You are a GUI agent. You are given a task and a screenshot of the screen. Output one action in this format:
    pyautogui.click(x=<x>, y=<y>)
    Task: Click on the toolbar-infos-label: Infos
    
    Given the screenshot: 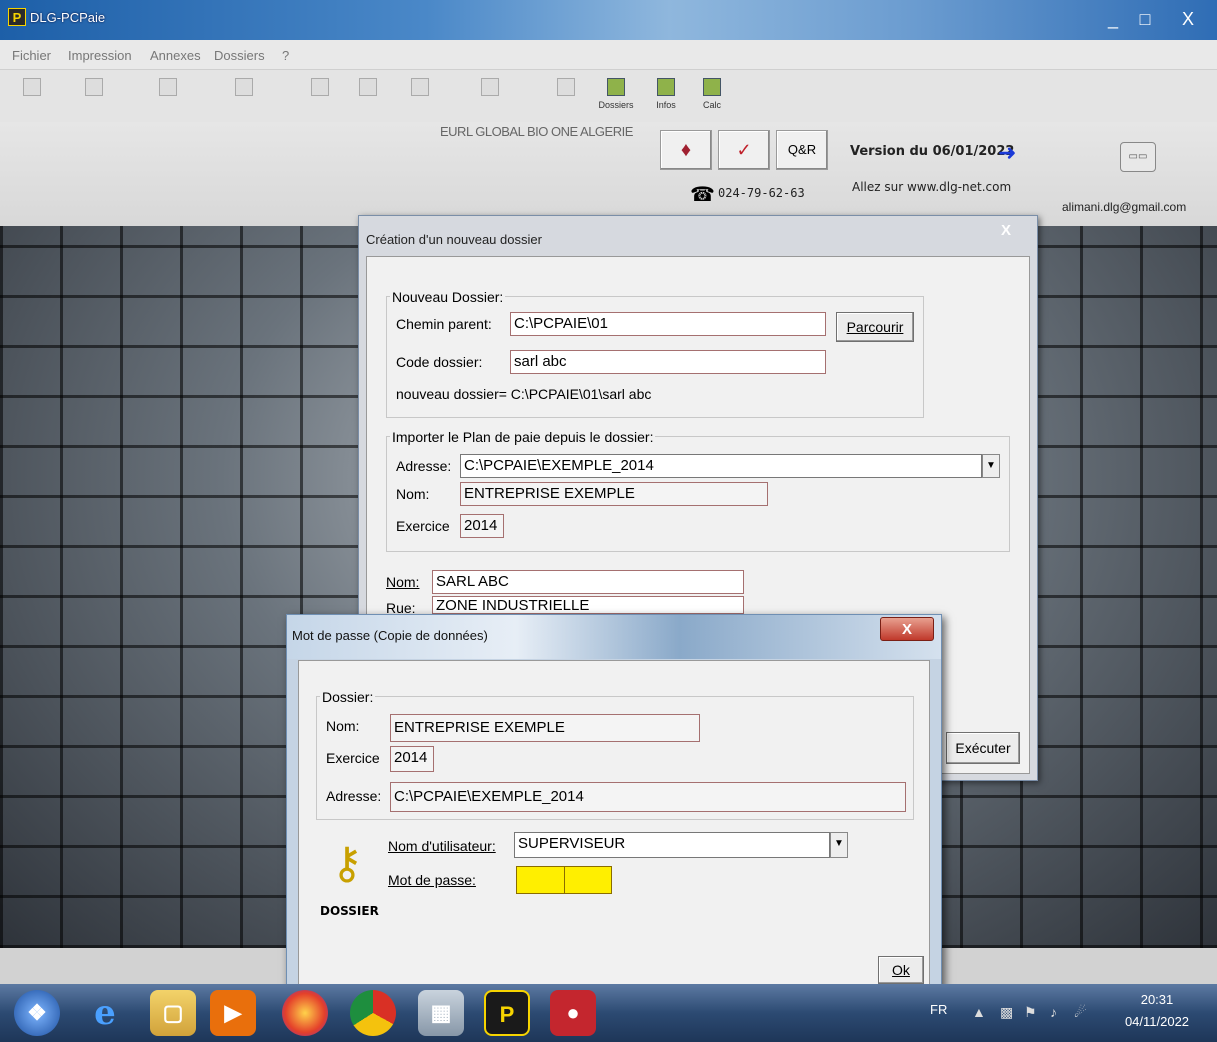 What is the action you would take?
    pyautogui.click(x=666, y=105)
    